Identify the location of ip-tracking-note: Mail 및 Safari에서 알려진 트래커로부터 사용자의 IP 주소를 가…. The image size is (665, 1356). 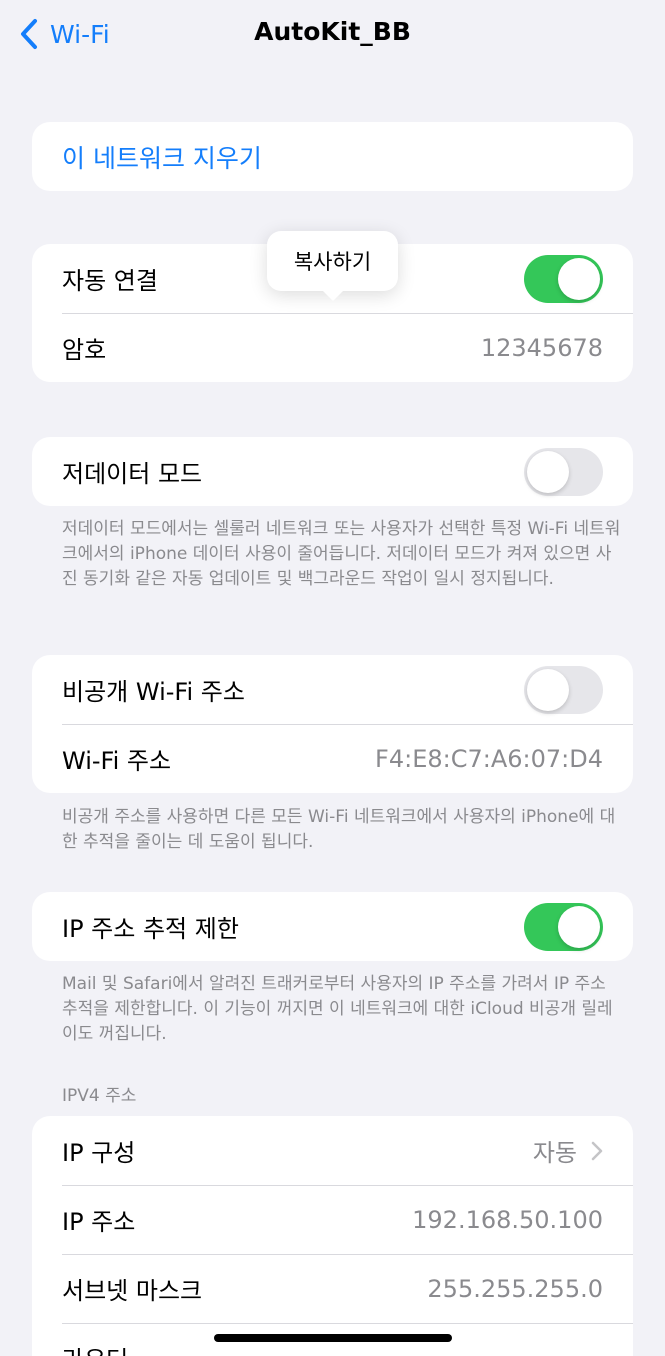
(337, 1009).